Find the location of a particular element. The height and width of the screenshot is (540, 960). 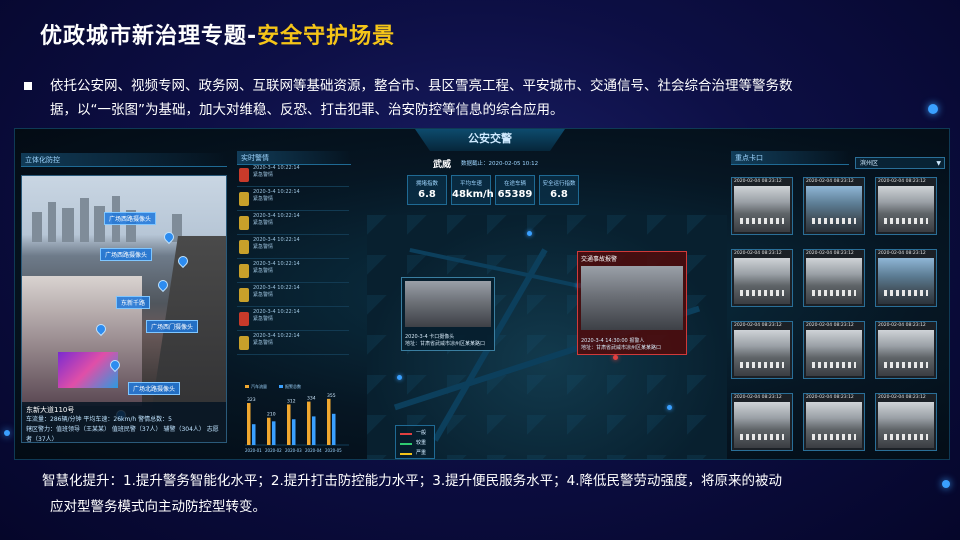

bar-value-label: 355 is located at coordinates (331, 396).